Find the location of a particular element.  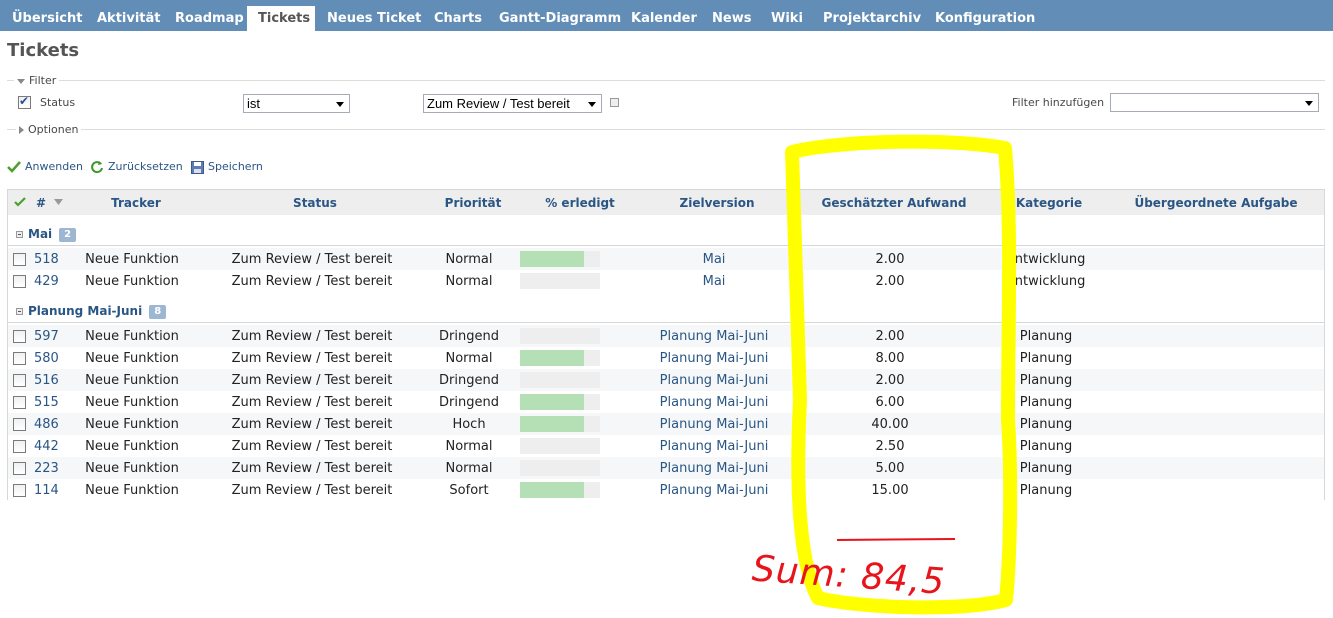

reload-icon is located at coordinates (97, 167).